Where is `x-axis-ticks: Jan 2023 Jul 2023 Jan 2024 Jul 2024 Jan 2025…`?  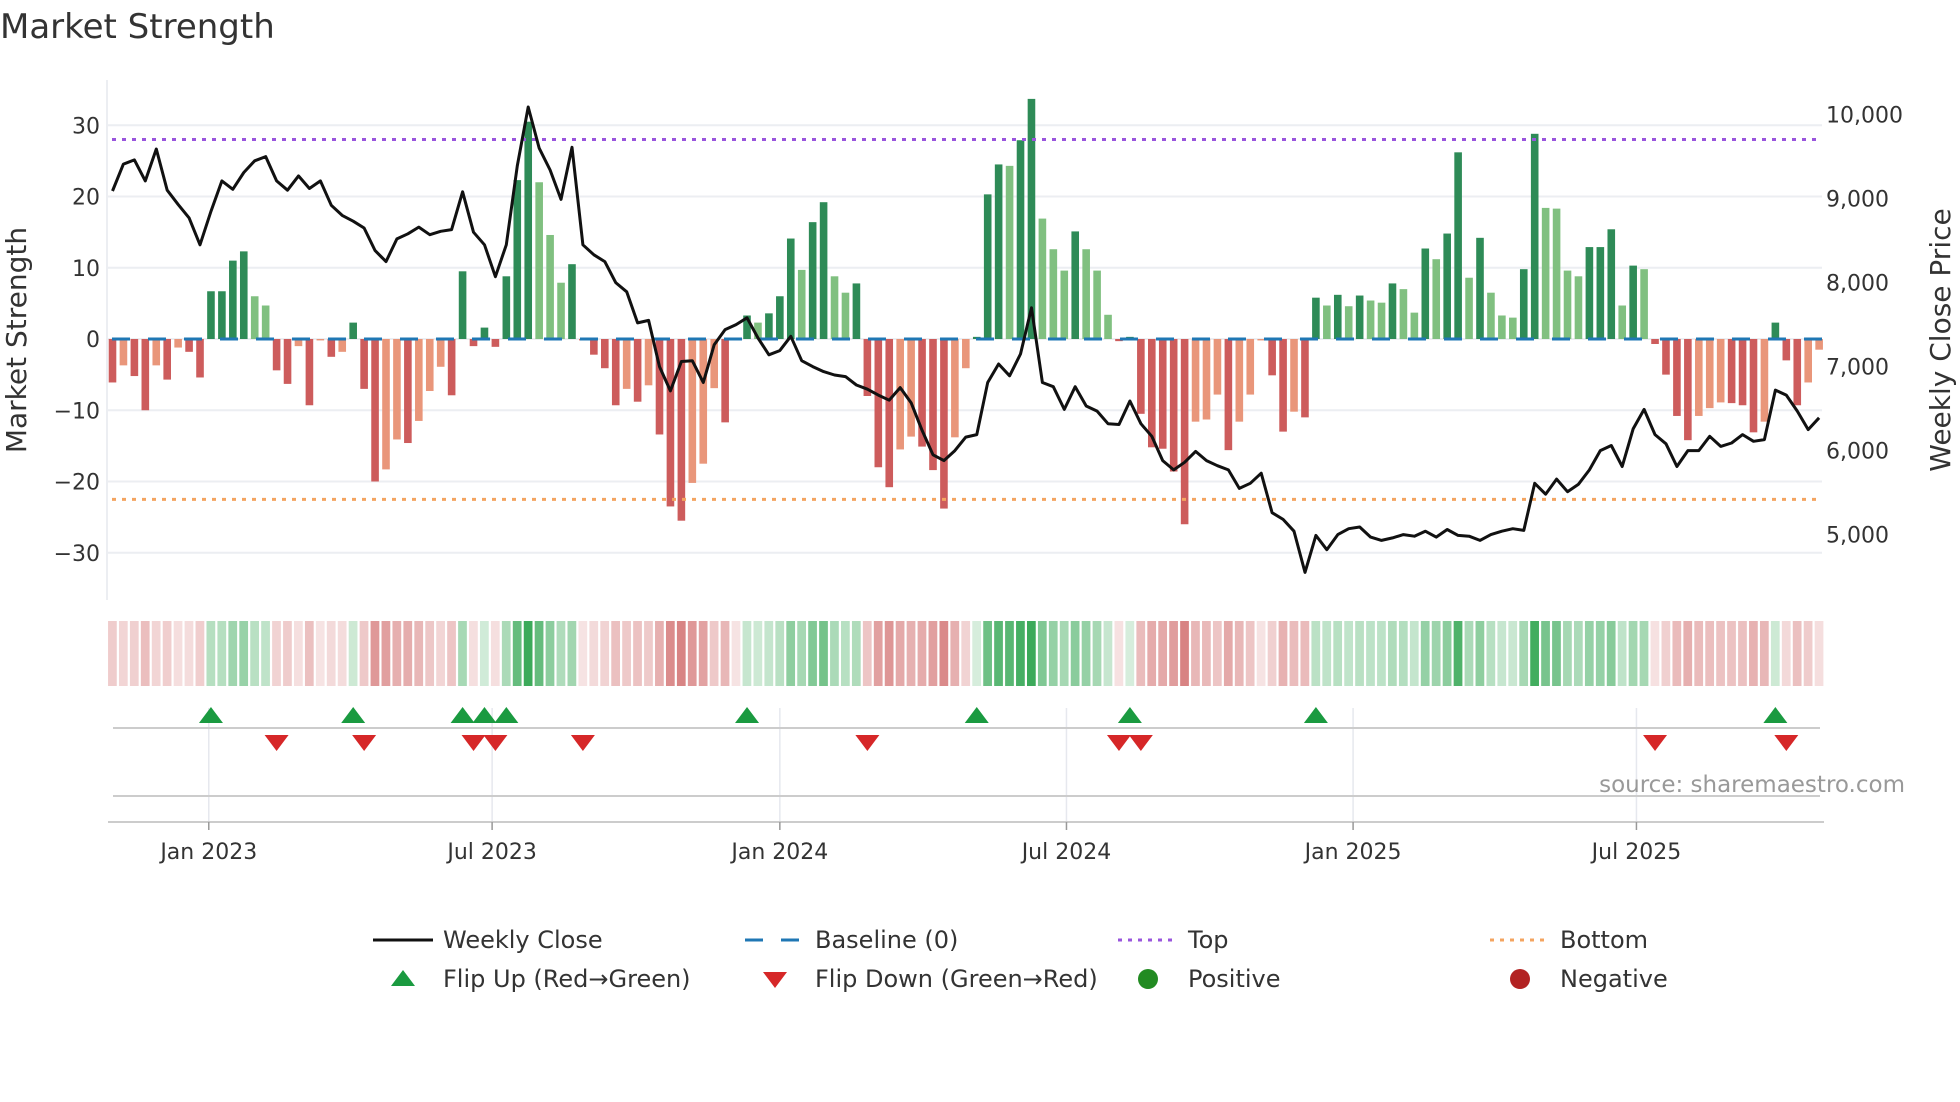
x-axis-ticks: Jan 2023 Jul 2023 Jan 2024 Jul 2024 Jan 2025… is located at coordinates (919, 843).